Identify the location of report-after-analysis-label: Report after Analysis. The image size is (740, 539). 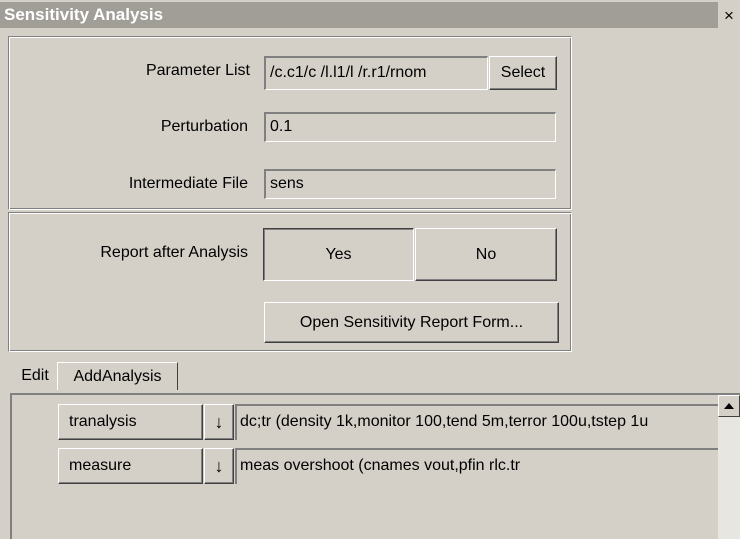
(174, 252).